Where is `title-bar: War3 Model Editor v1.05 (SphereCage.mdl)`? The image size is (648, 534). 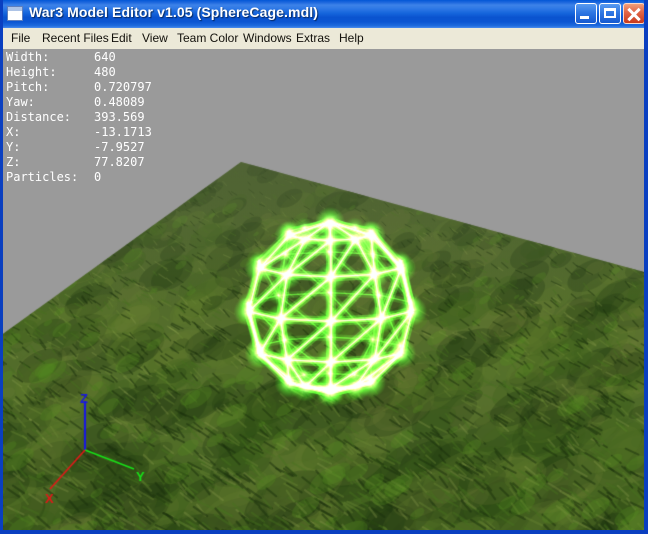 title-bar: War3 Model Editor v1.05 (SphereCage.mdl) is located at coordinates (323, 14).